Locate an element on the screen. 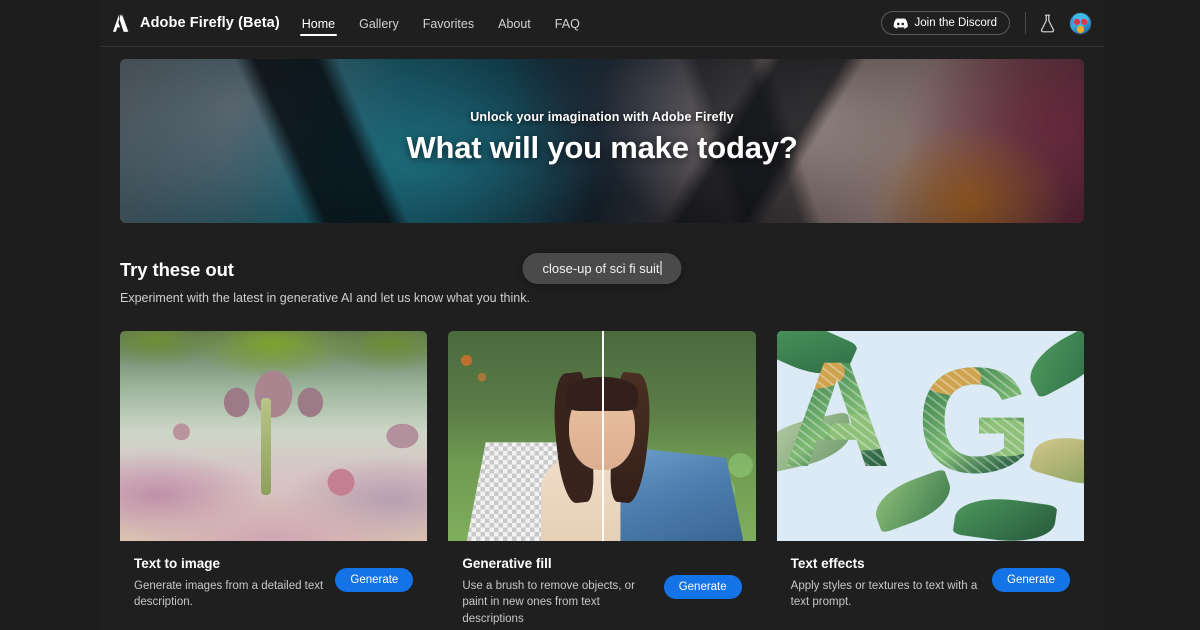 The width and height of the screenshot is (1200, 630). nav-item-favorites: Favorites is located at coordinates (448, 23).